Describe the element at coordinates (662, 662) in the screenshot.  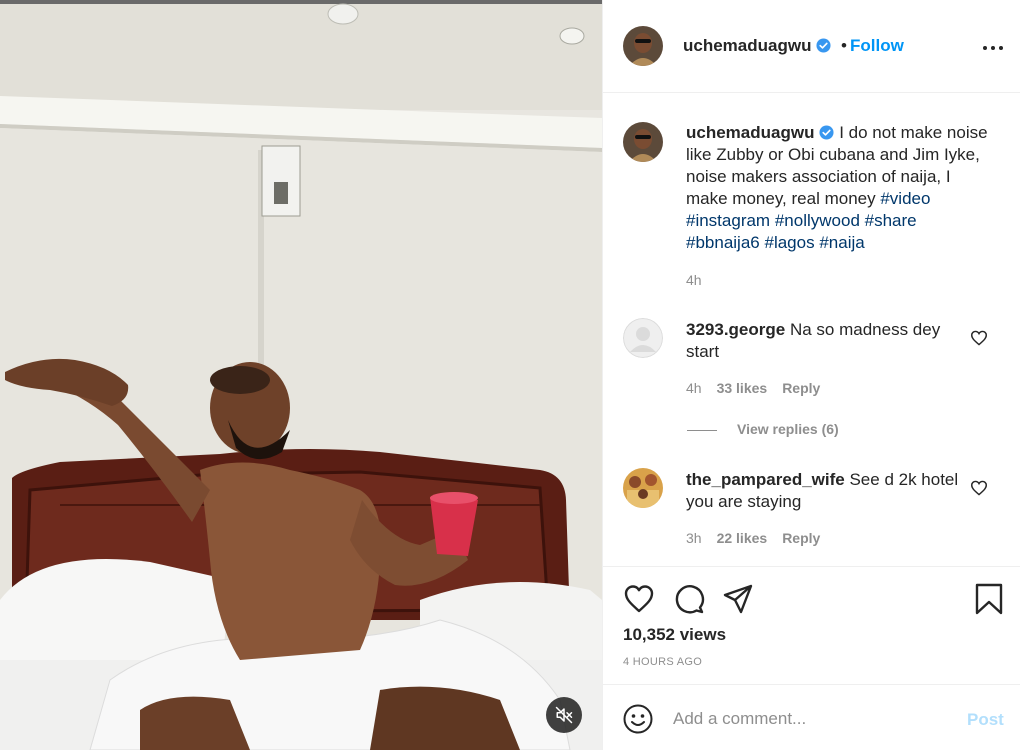
I see `post-timestamp: 4 HOURS AGO` at that location.